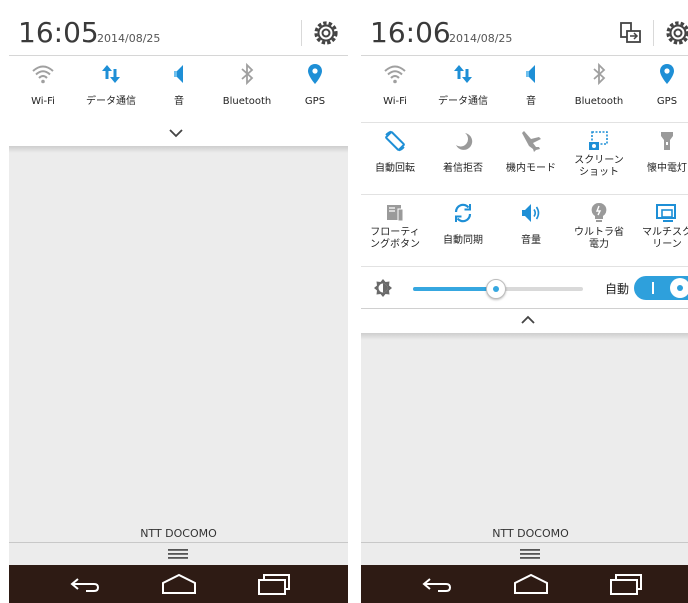  What do you see at coordinates (531, 158) in the screenshot?
I see `tile-airplane-mode: 機内モード` at bounding box center [531, 158].